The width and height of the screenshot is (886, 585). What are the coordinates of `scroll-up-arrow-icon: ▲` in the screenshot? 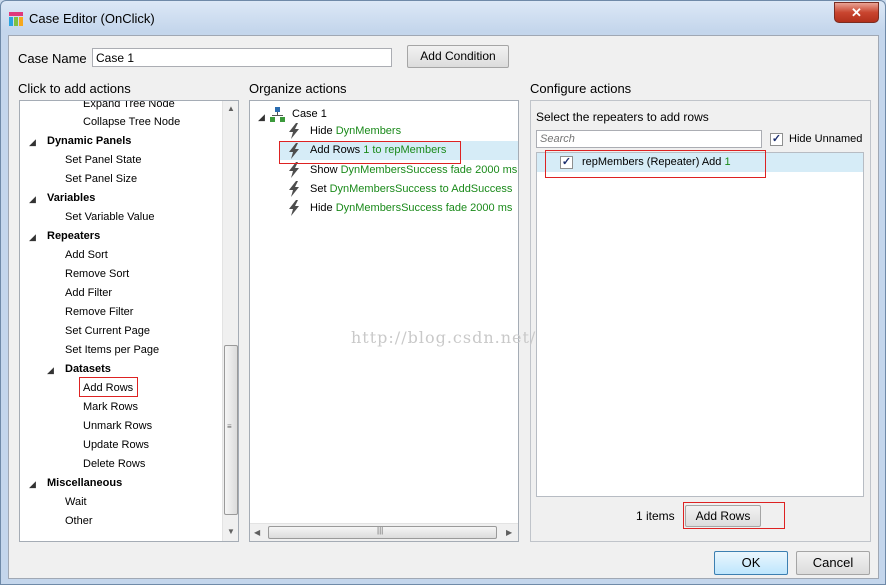 It's located at (231, 108).